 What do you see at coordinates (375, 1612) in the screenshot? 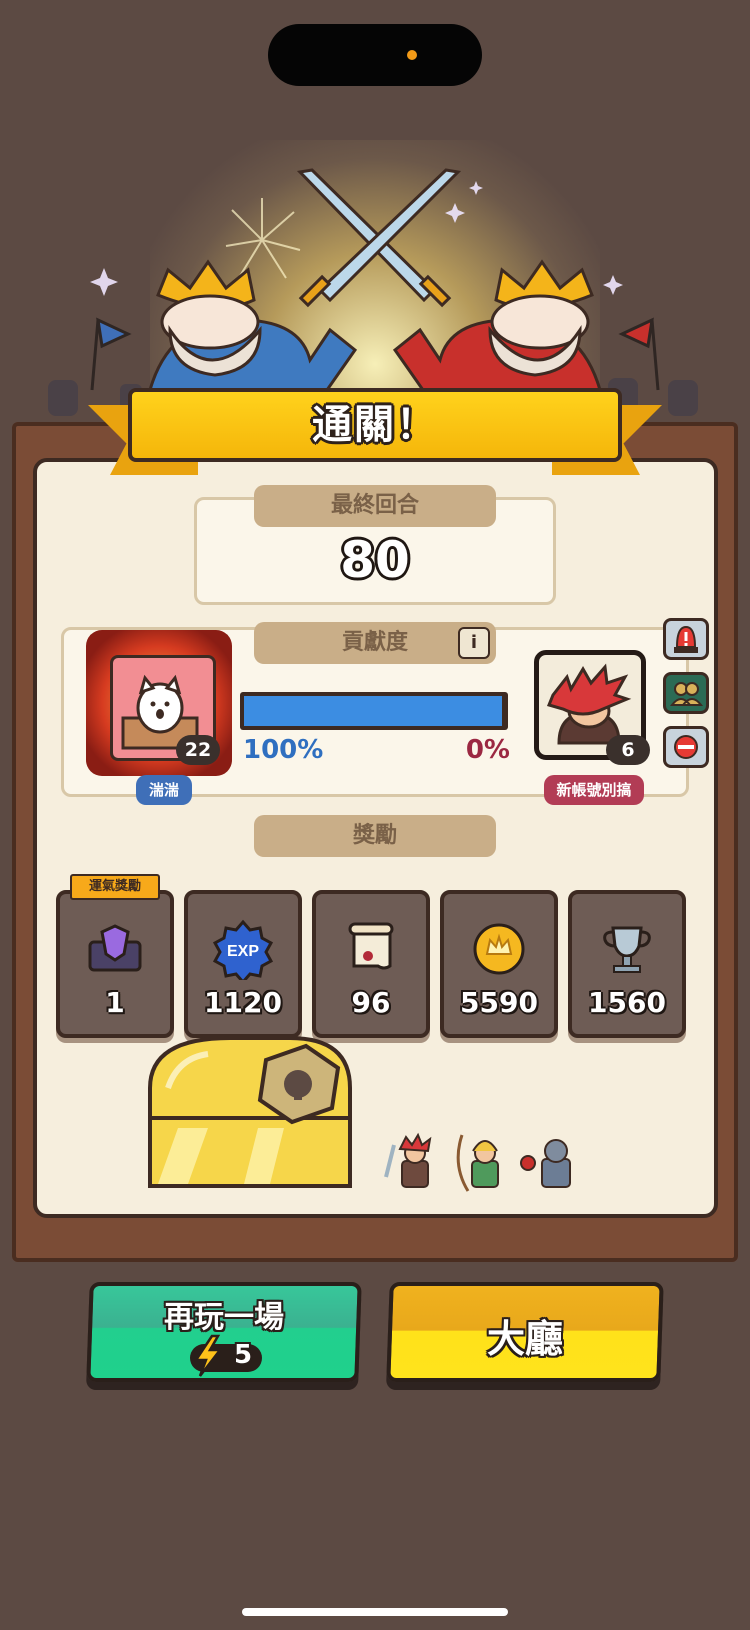
I see `home-indicator` at bounding box center [375, 1612].